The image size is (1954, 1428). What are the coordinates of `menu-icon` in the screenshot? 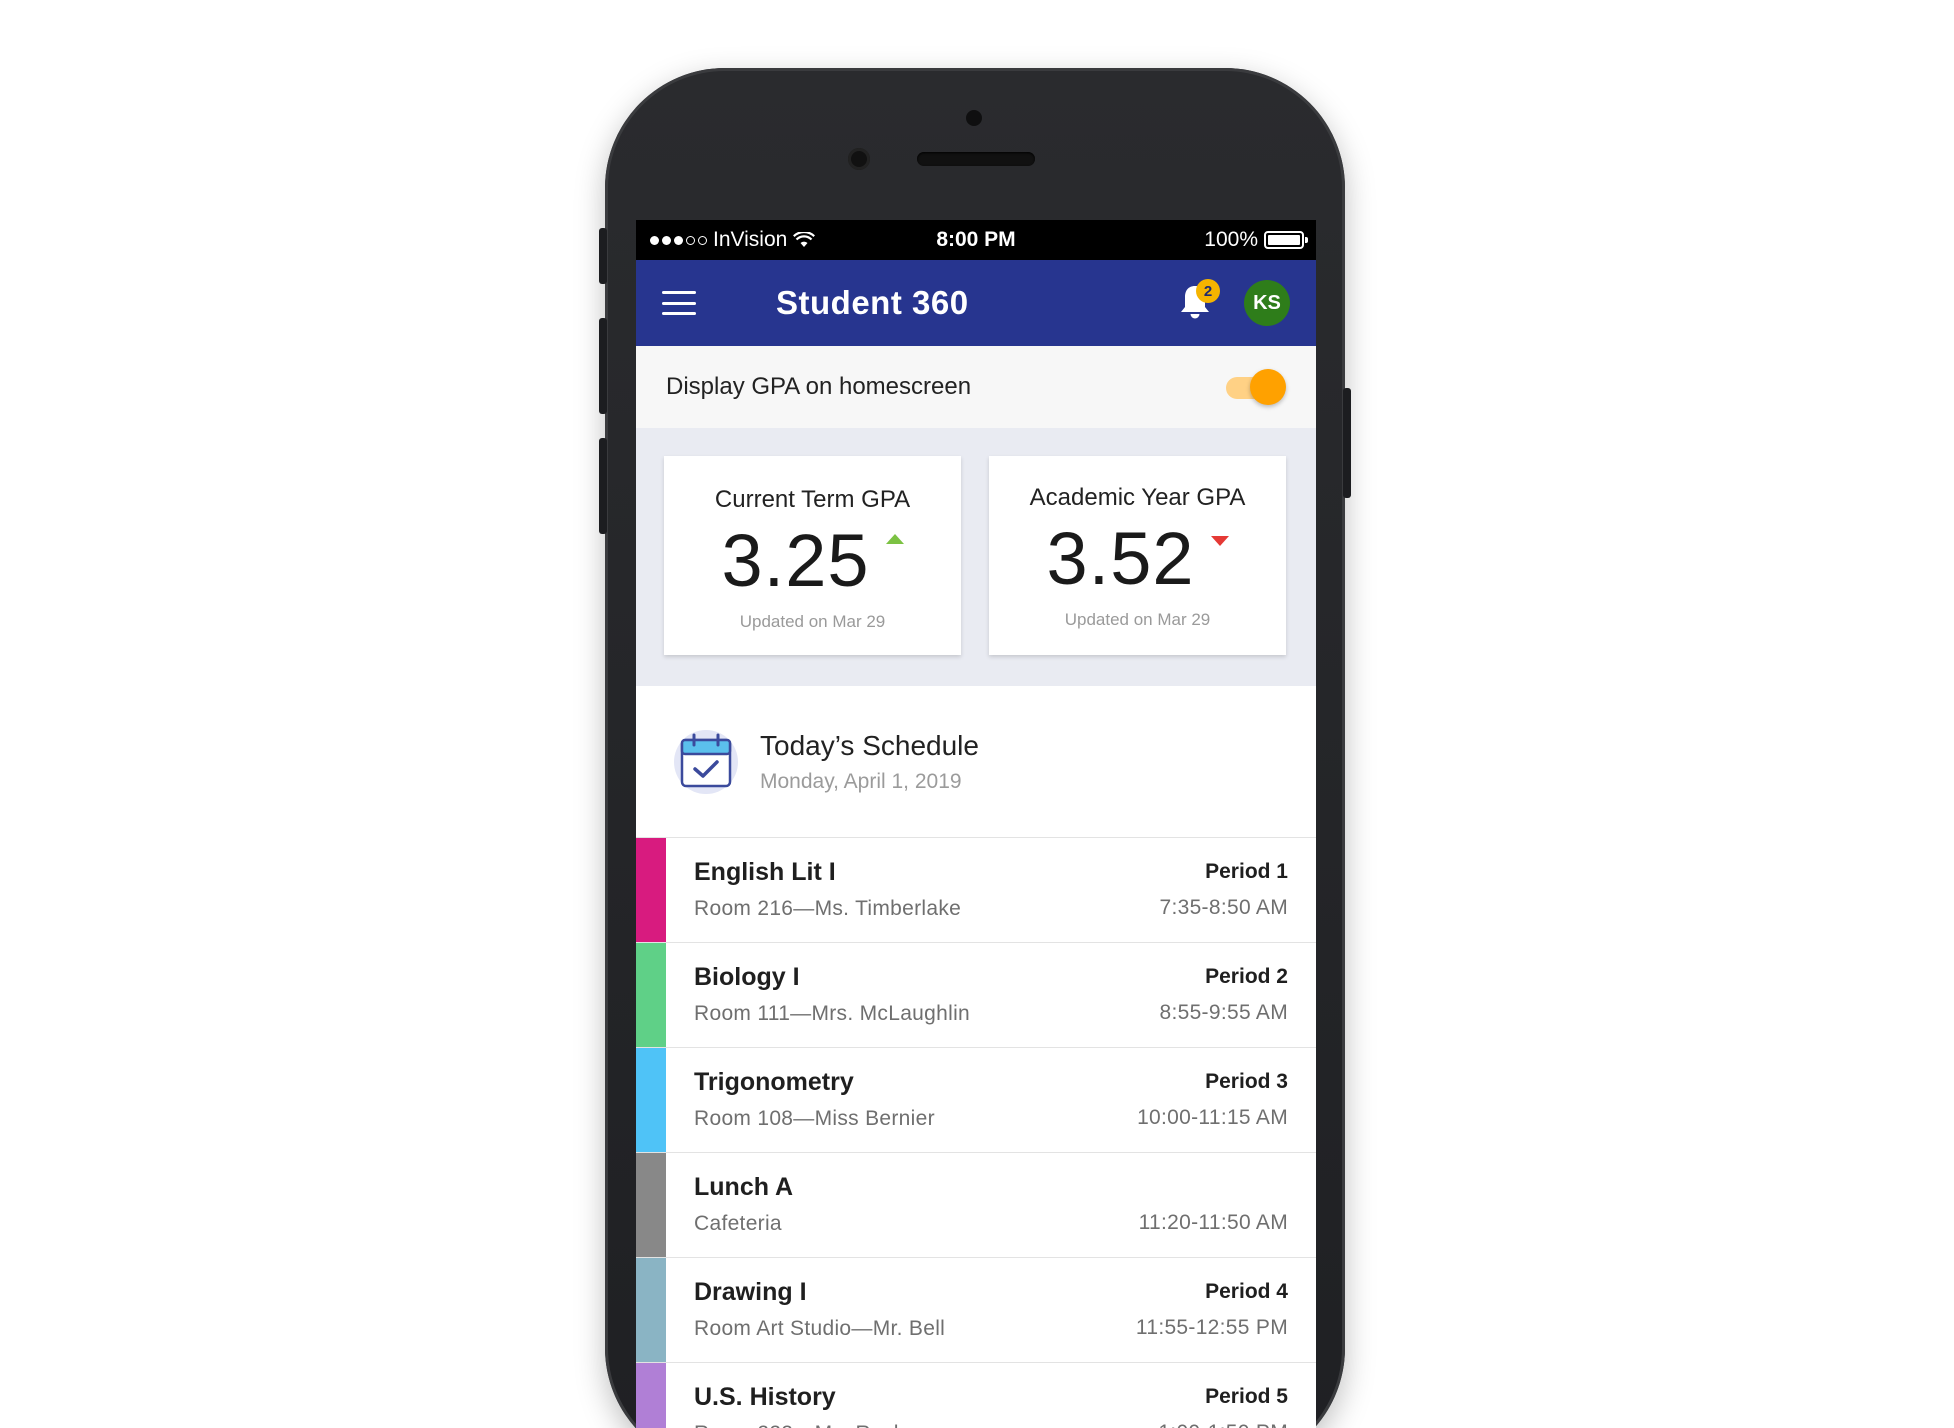 It's located at (679, 303).